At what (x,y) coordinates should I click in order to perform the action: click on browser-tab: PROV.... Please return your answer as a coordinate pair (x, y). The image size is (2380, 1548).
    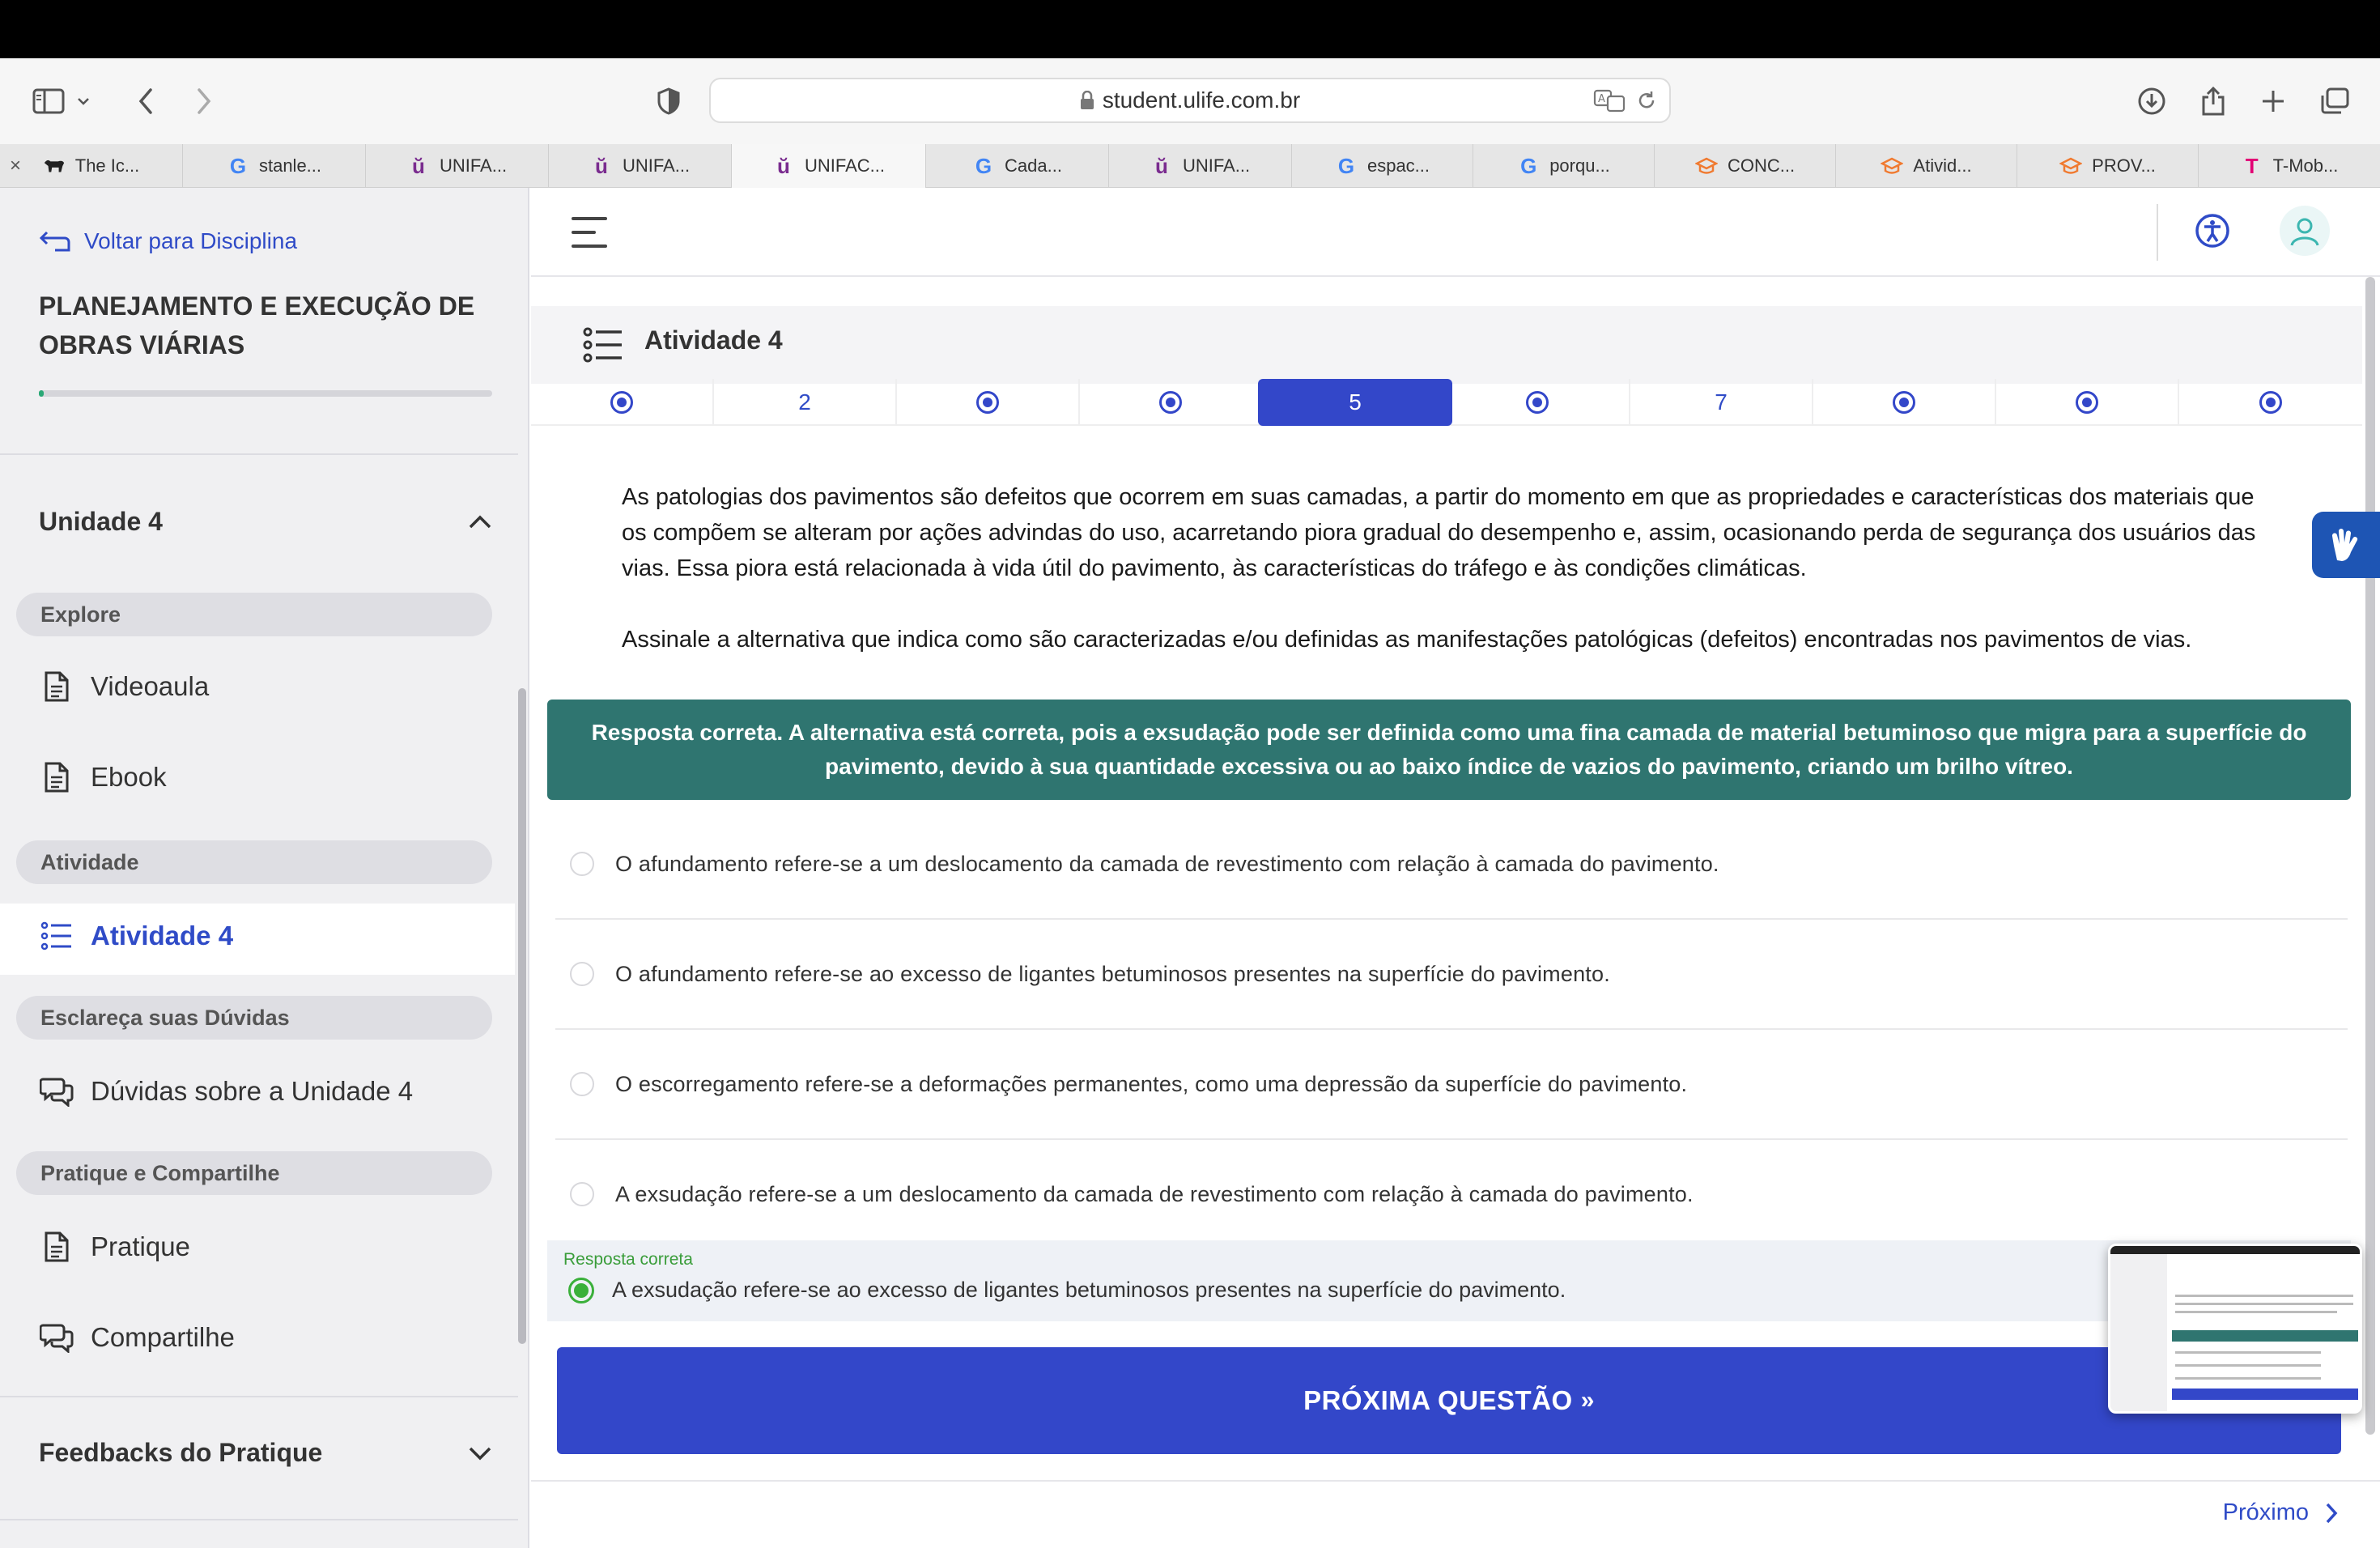
    Looking at the image, I should click on (2108, 166).